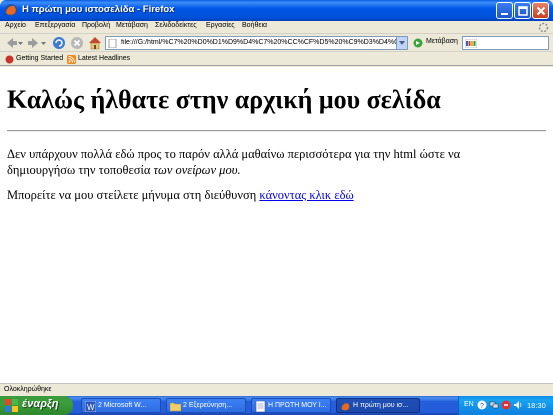 The height and width of the screenshot is (415, 553). I want to click on status-text: Ολοκληρώθηκε, so click(28, 389).